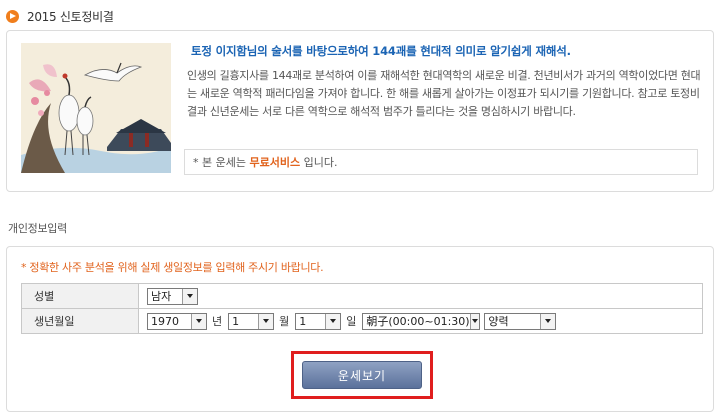 The image size is (720, 416). I want to click on form-notice: * 정확한 사주 분석을 위해 실제 생일정보를 입력해 주시기 바랍니다., so click(172, 267).